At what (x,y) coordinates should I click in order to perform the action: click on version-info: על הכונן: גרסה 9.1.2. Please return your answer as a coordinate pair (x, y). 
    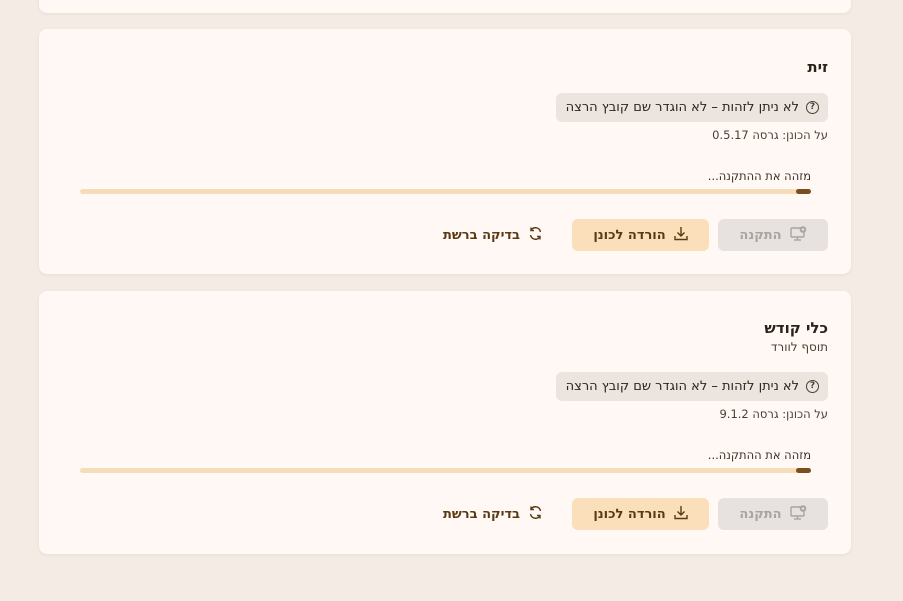
    Looking at the image, I should click on (773, 414).